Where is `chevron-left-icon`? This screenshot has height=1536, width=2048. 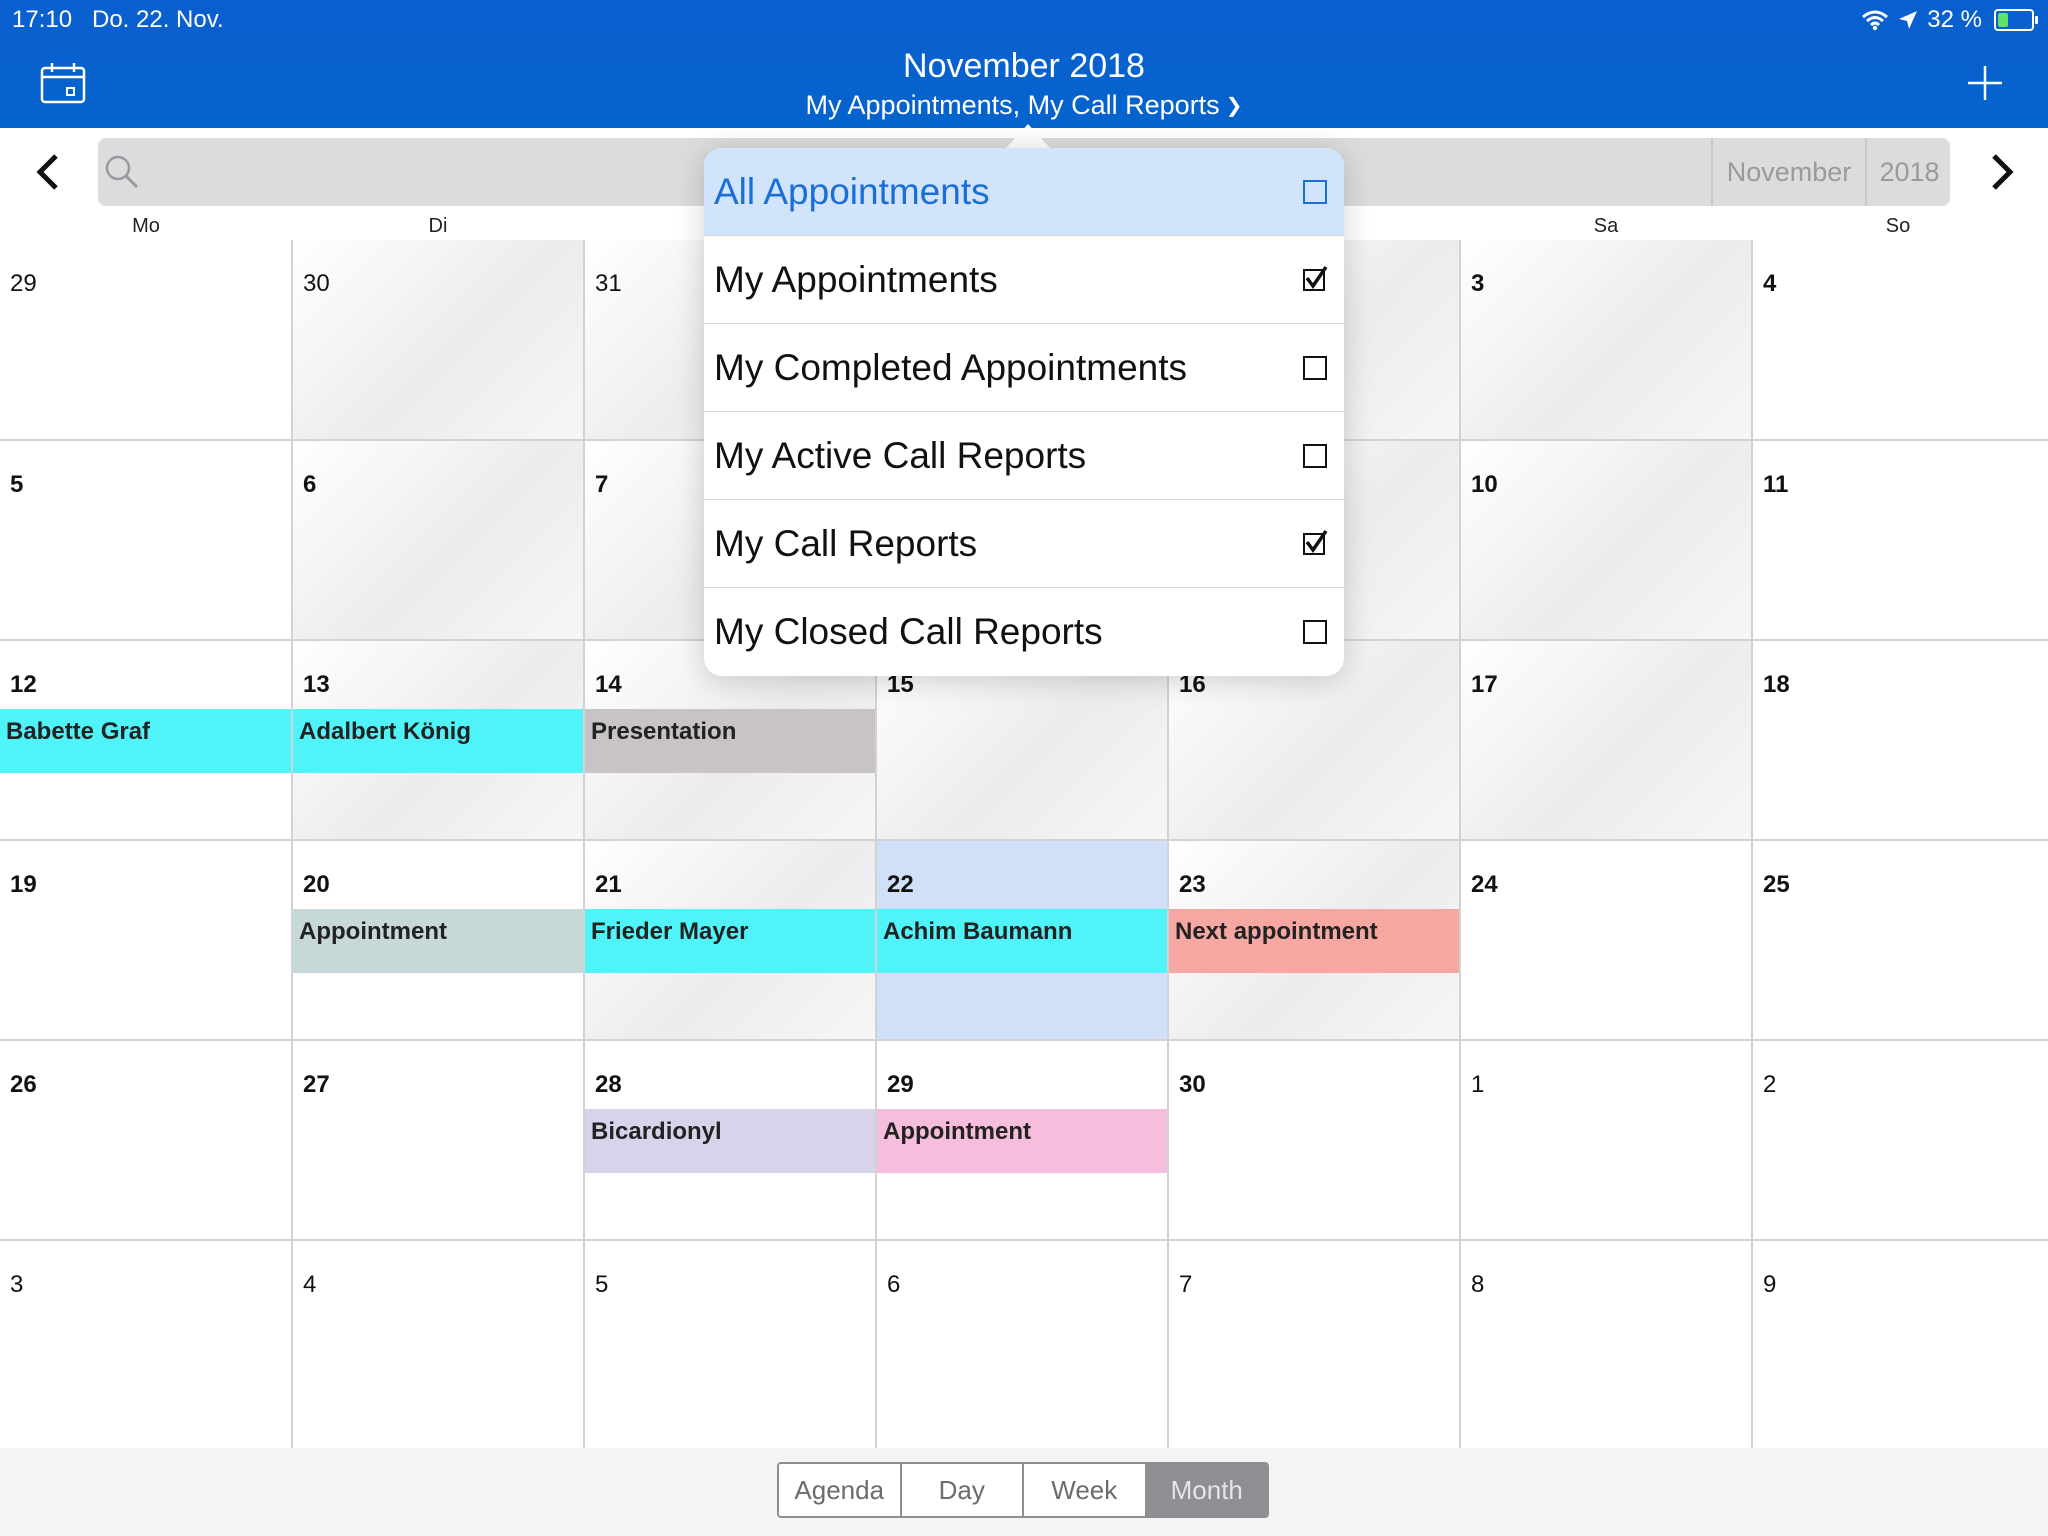
chevron-left-icon is located at coordinates (48, 172).